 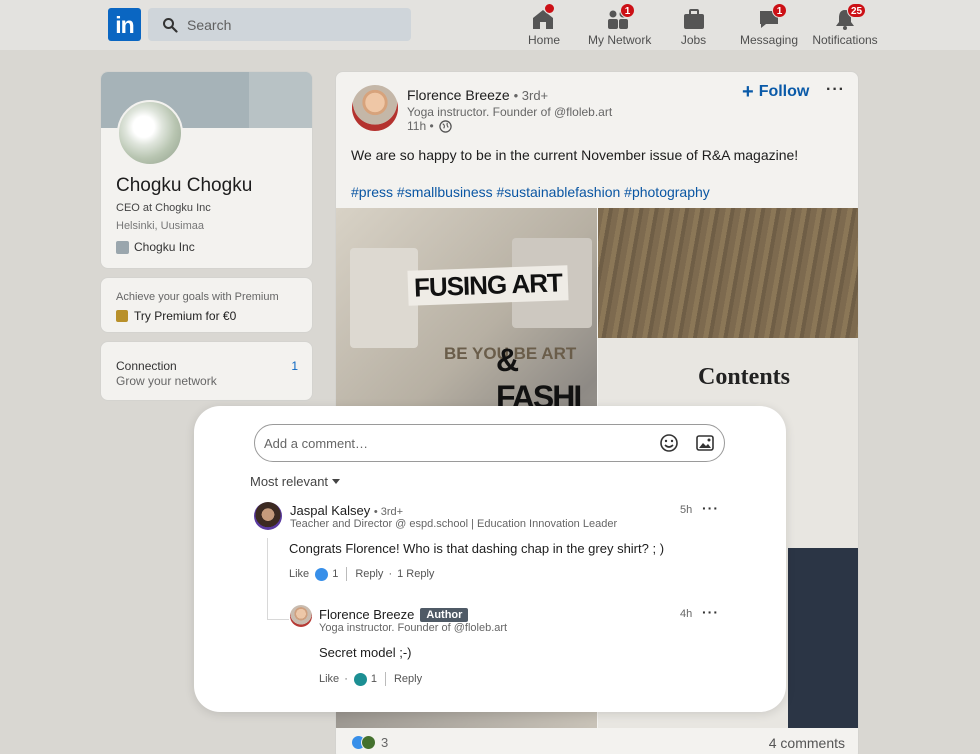 What do you see at coordinates (748, 92) in the screenshot?
I see `plus-icon: +` at bounding box center [748, 92].